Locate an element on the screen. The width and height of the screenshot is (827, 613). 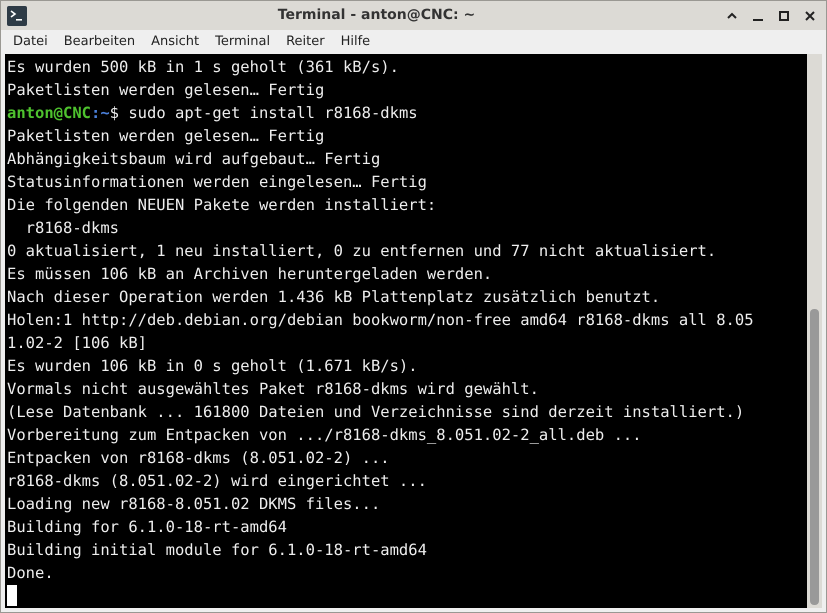
output-line: (Lese Datenbank ... 161800 Dateien und Verzeichnisse sind derzeit installiert.) is located at coordinates (375, 412).